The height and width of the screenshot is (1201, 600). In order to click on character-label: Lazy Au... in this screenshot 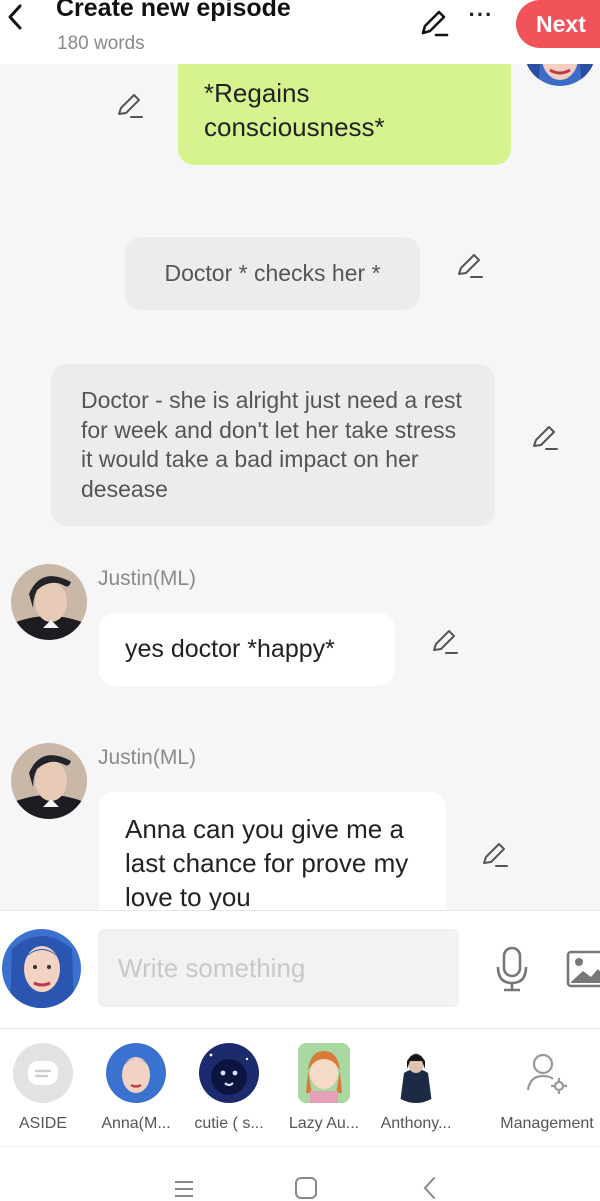, I will do `click(324, 1123)`.